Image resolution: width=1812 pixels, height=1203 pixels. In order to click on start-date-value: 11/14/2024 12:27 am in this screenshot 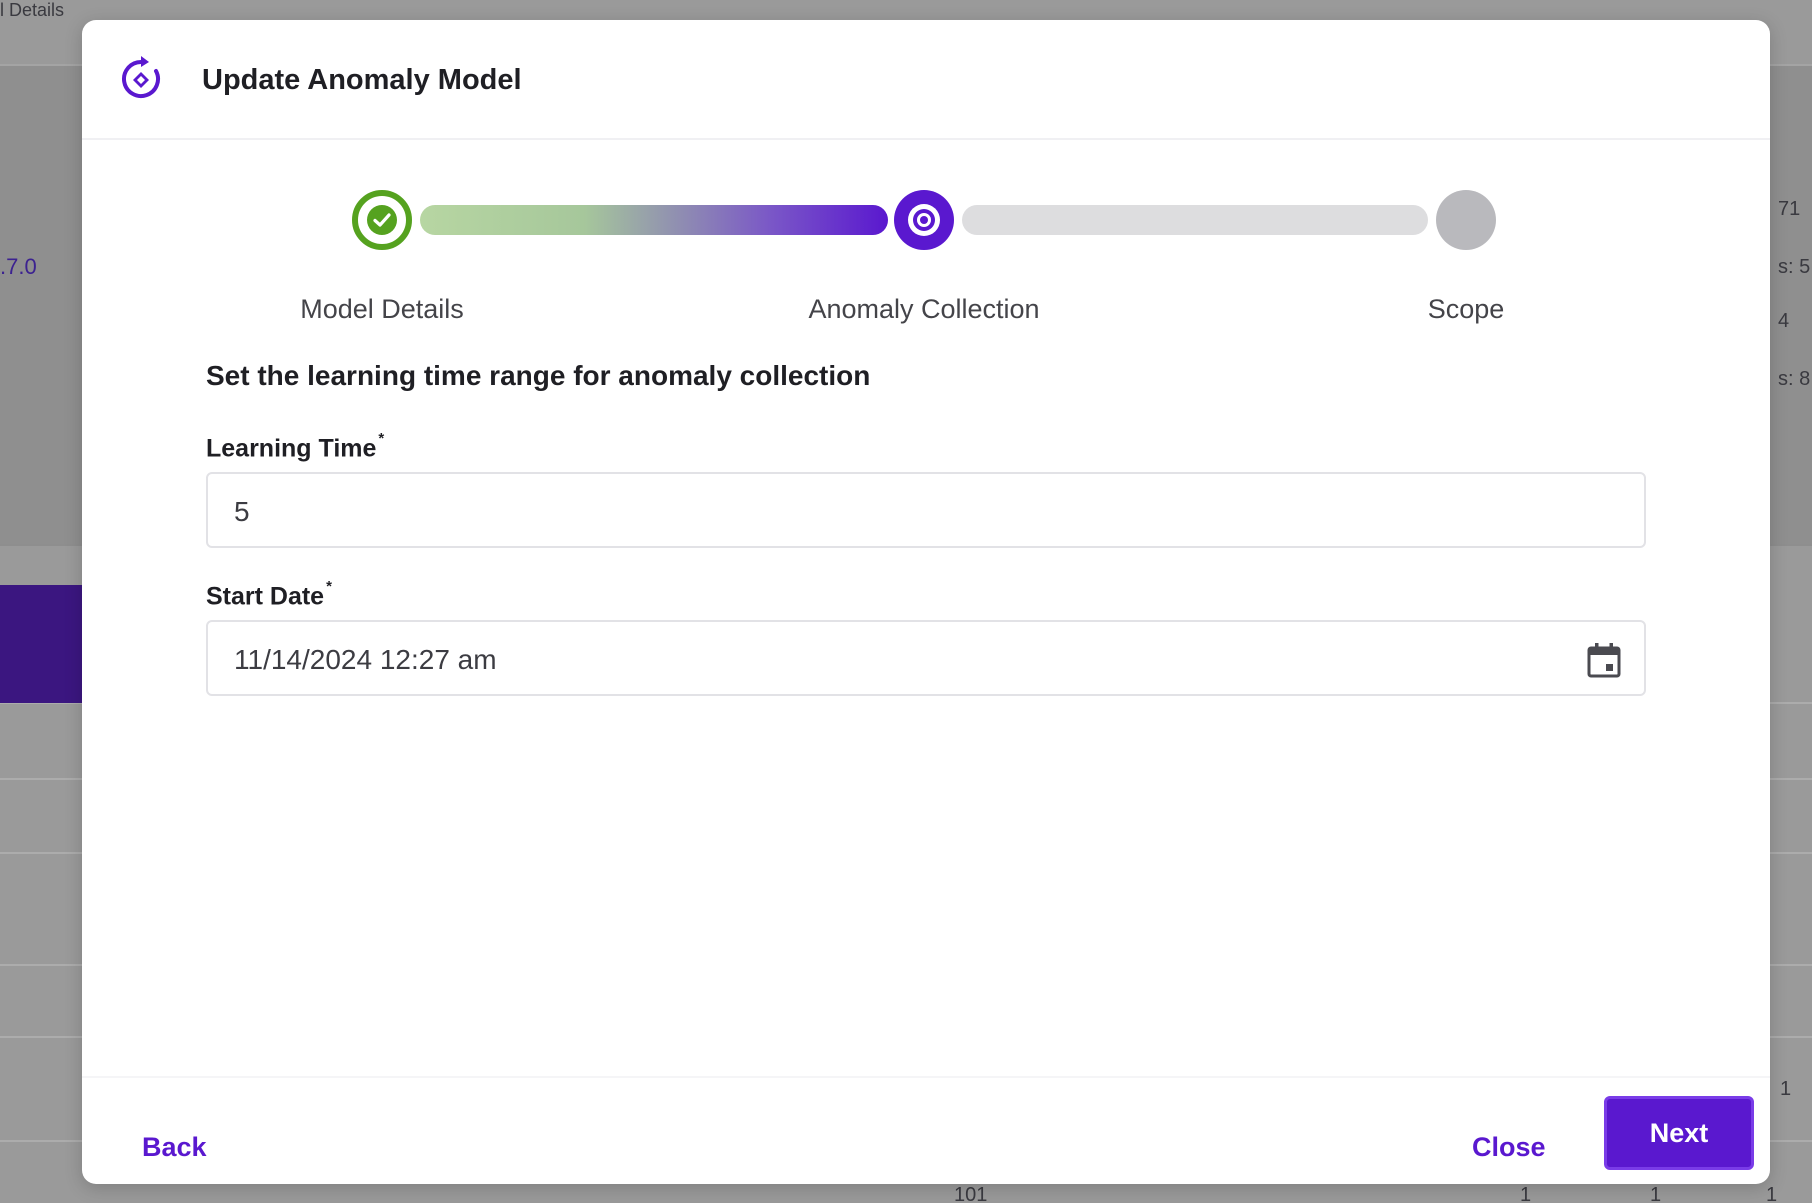, I will do `click(365, 659)`.